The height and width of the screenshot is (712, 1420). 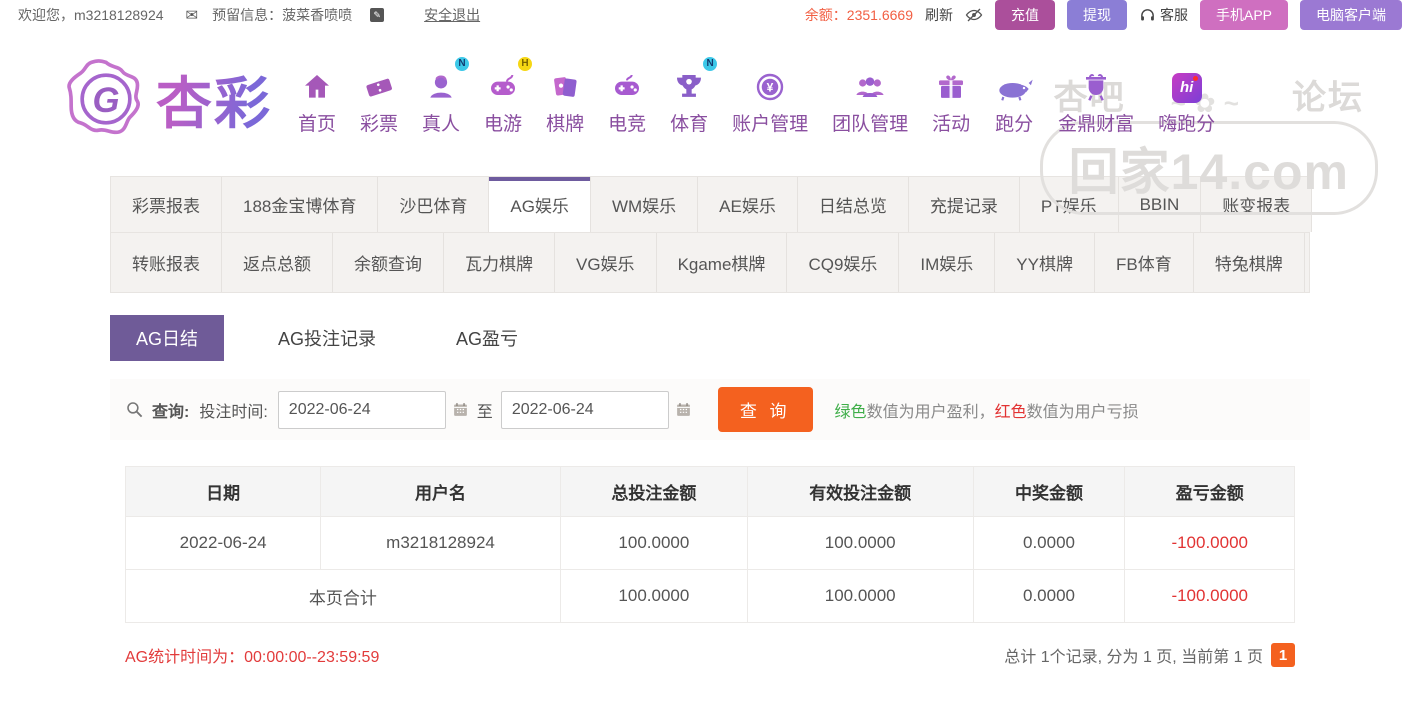 What do you see at coordinates (653, 596) in the screenshot?
I see `summary-total-bet: 100.0000` at bounding box center [653, 596].